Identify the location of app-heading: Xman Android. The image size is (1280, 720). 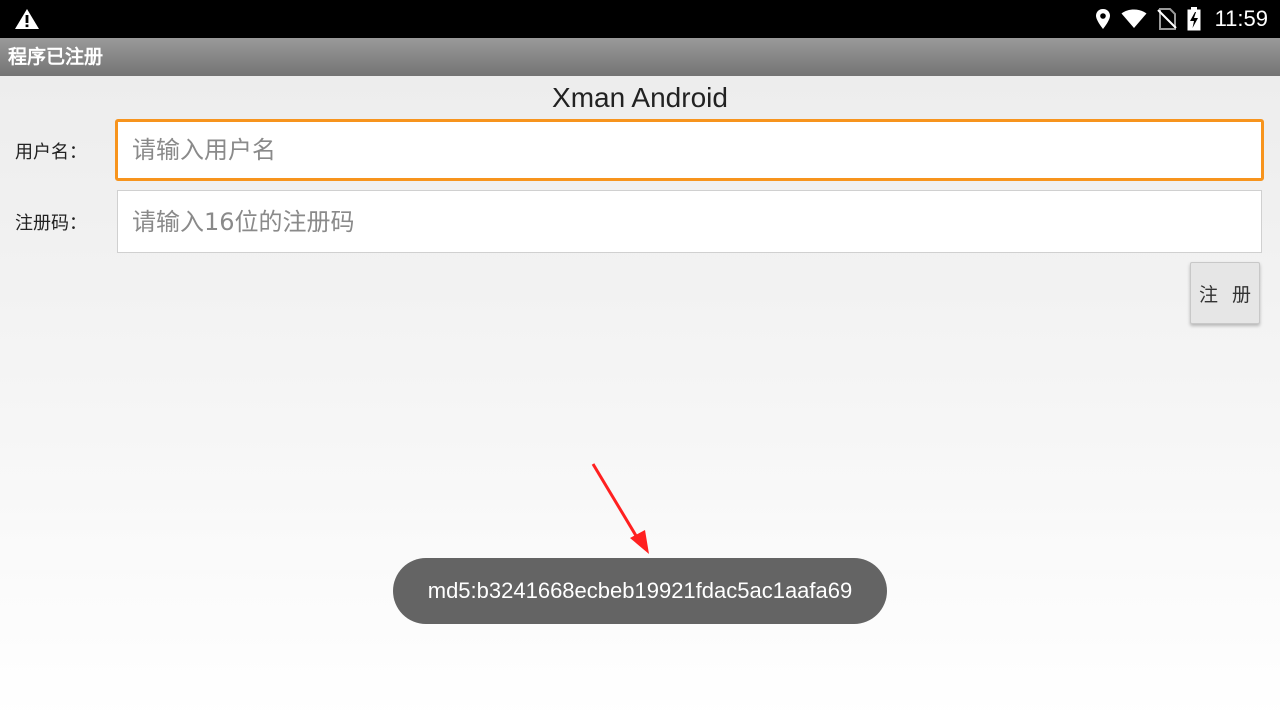
(640, 97).